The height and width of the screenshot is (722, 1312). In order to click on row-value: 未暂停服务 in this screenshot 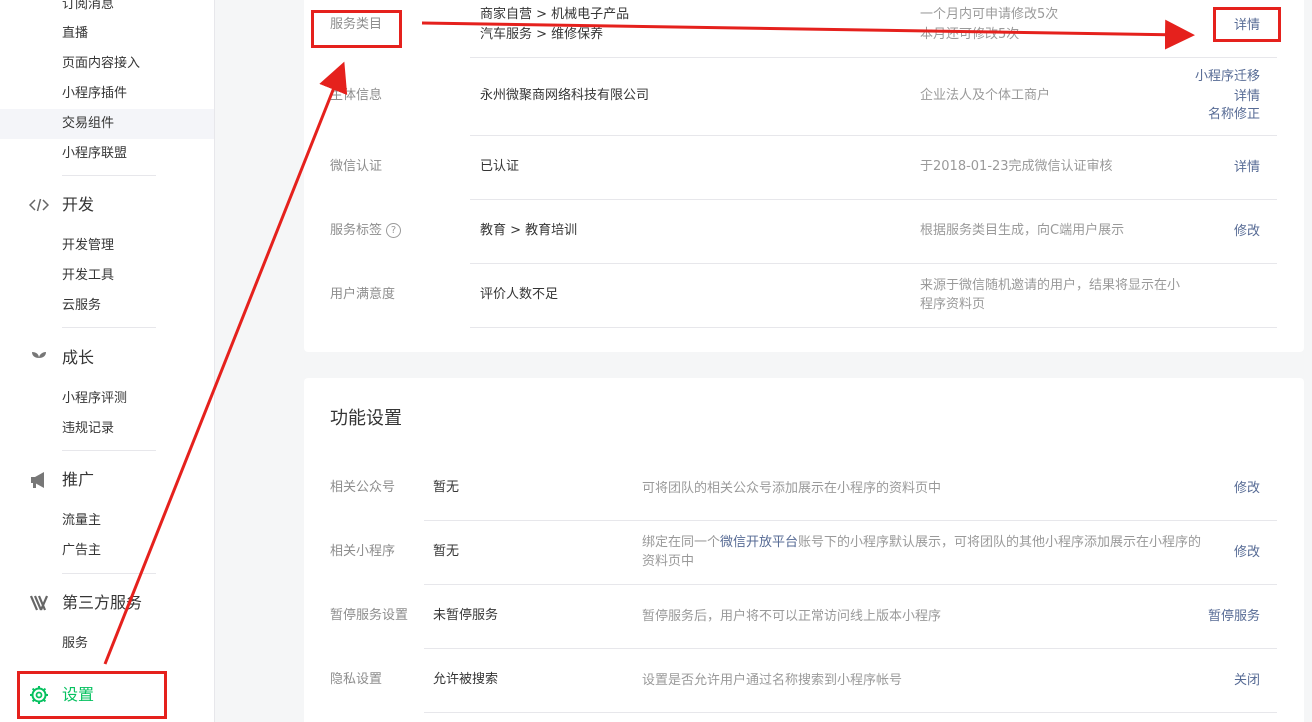, I will do `click(466, 615)`.